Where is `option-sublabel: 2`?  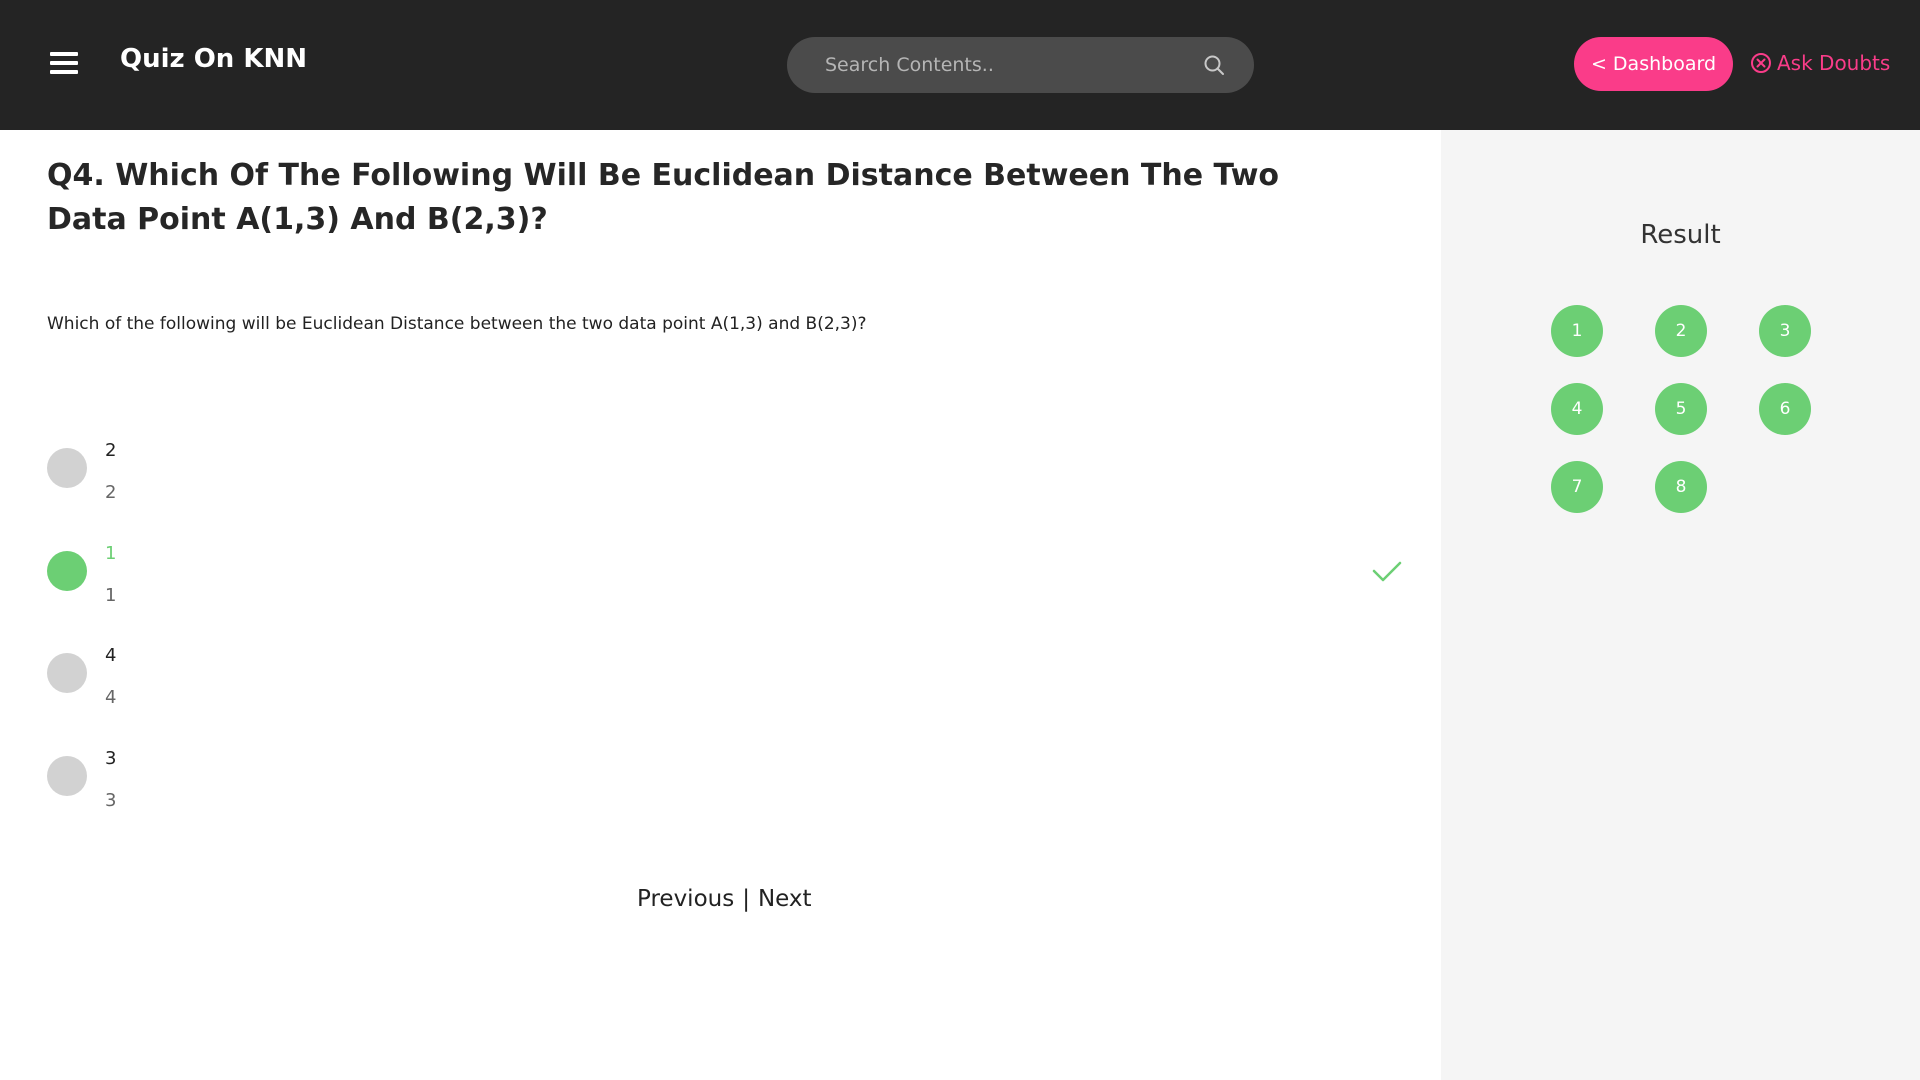 option-sublabel: 2 is located at coordinates (111, 492).